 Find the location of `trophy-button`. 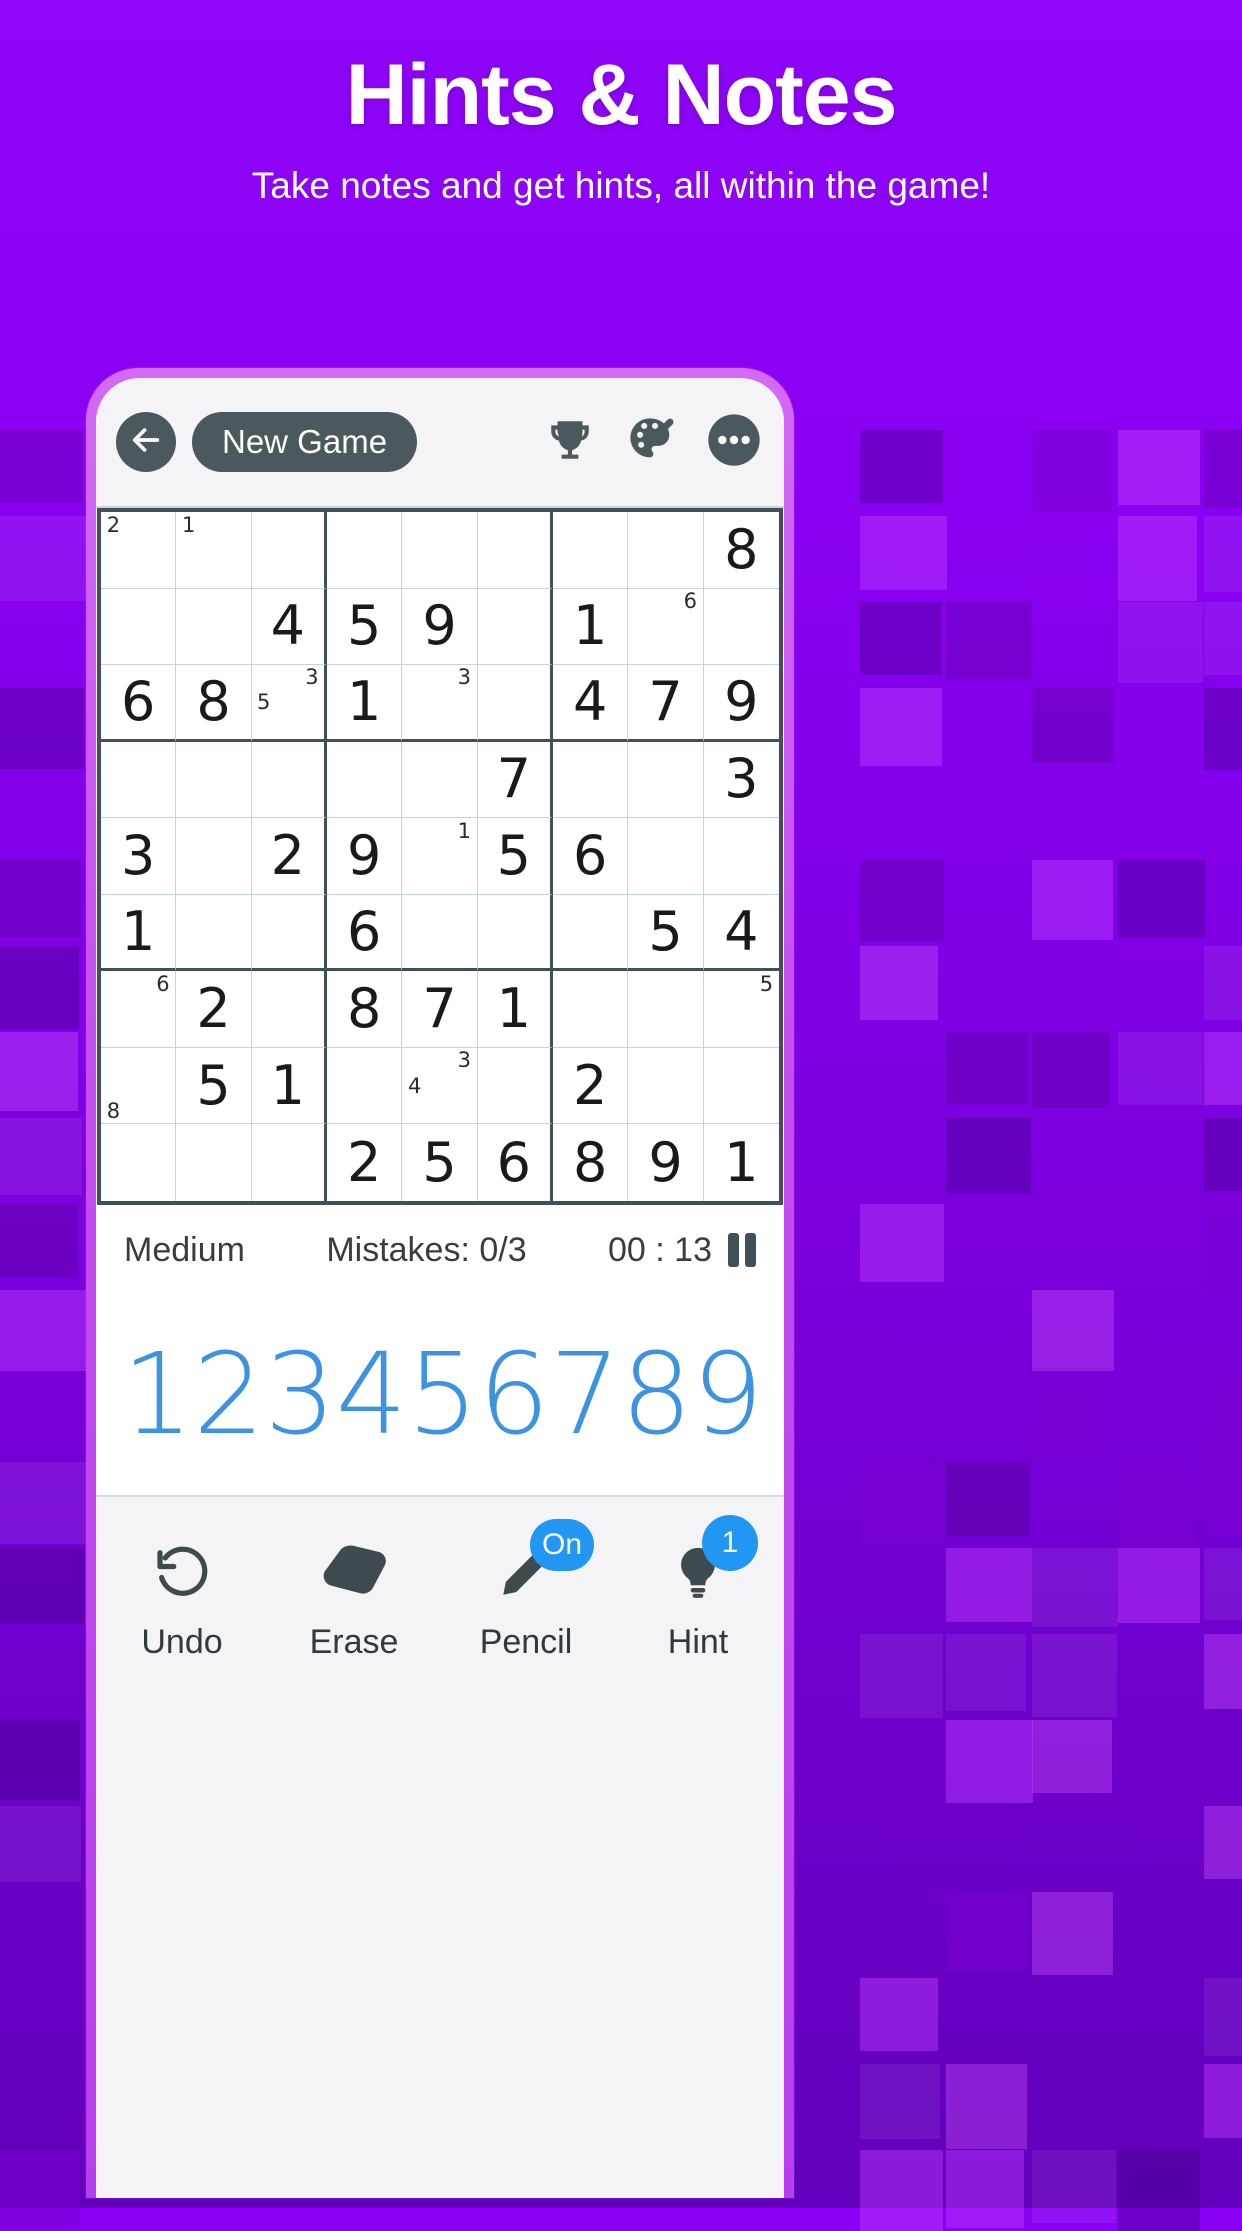

trophy-button is located at coordinates (570, 442).